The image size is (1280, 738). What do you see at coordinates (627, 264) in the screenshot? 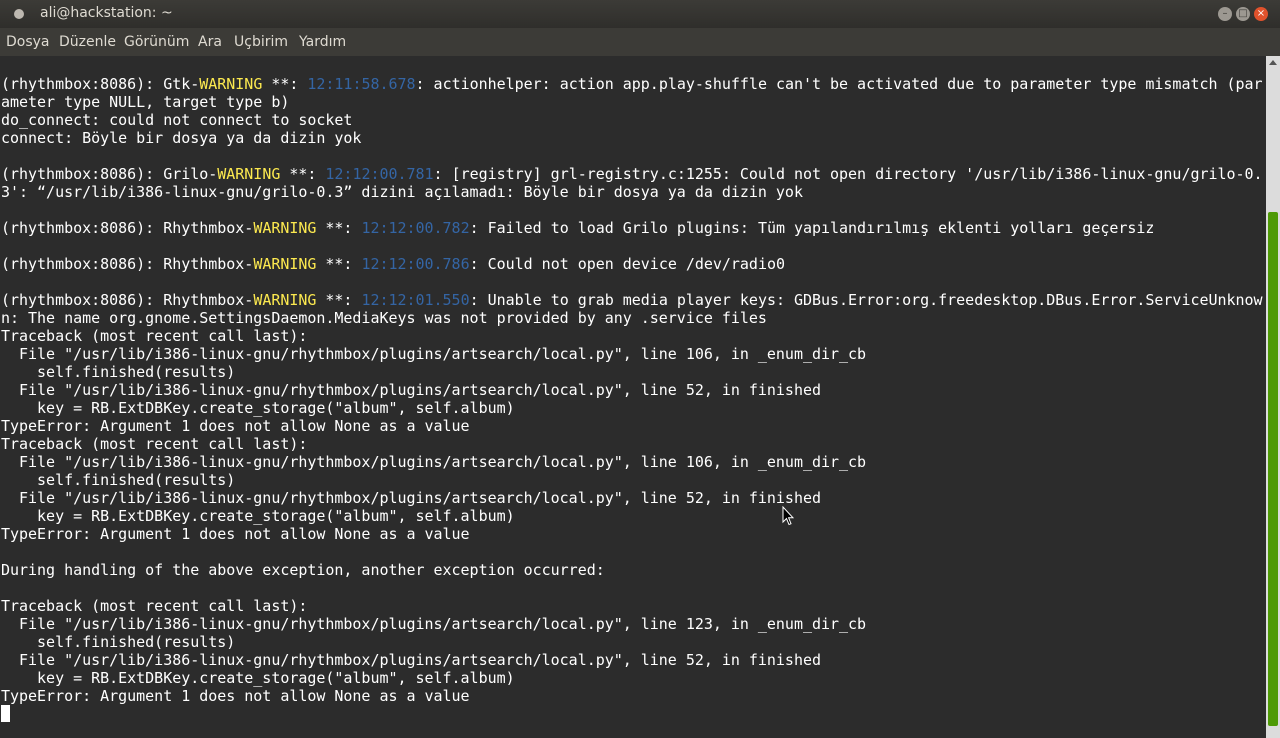
I see `terminal-text: : Could not open device /dev/radio0` at bounding box center [627, 264].